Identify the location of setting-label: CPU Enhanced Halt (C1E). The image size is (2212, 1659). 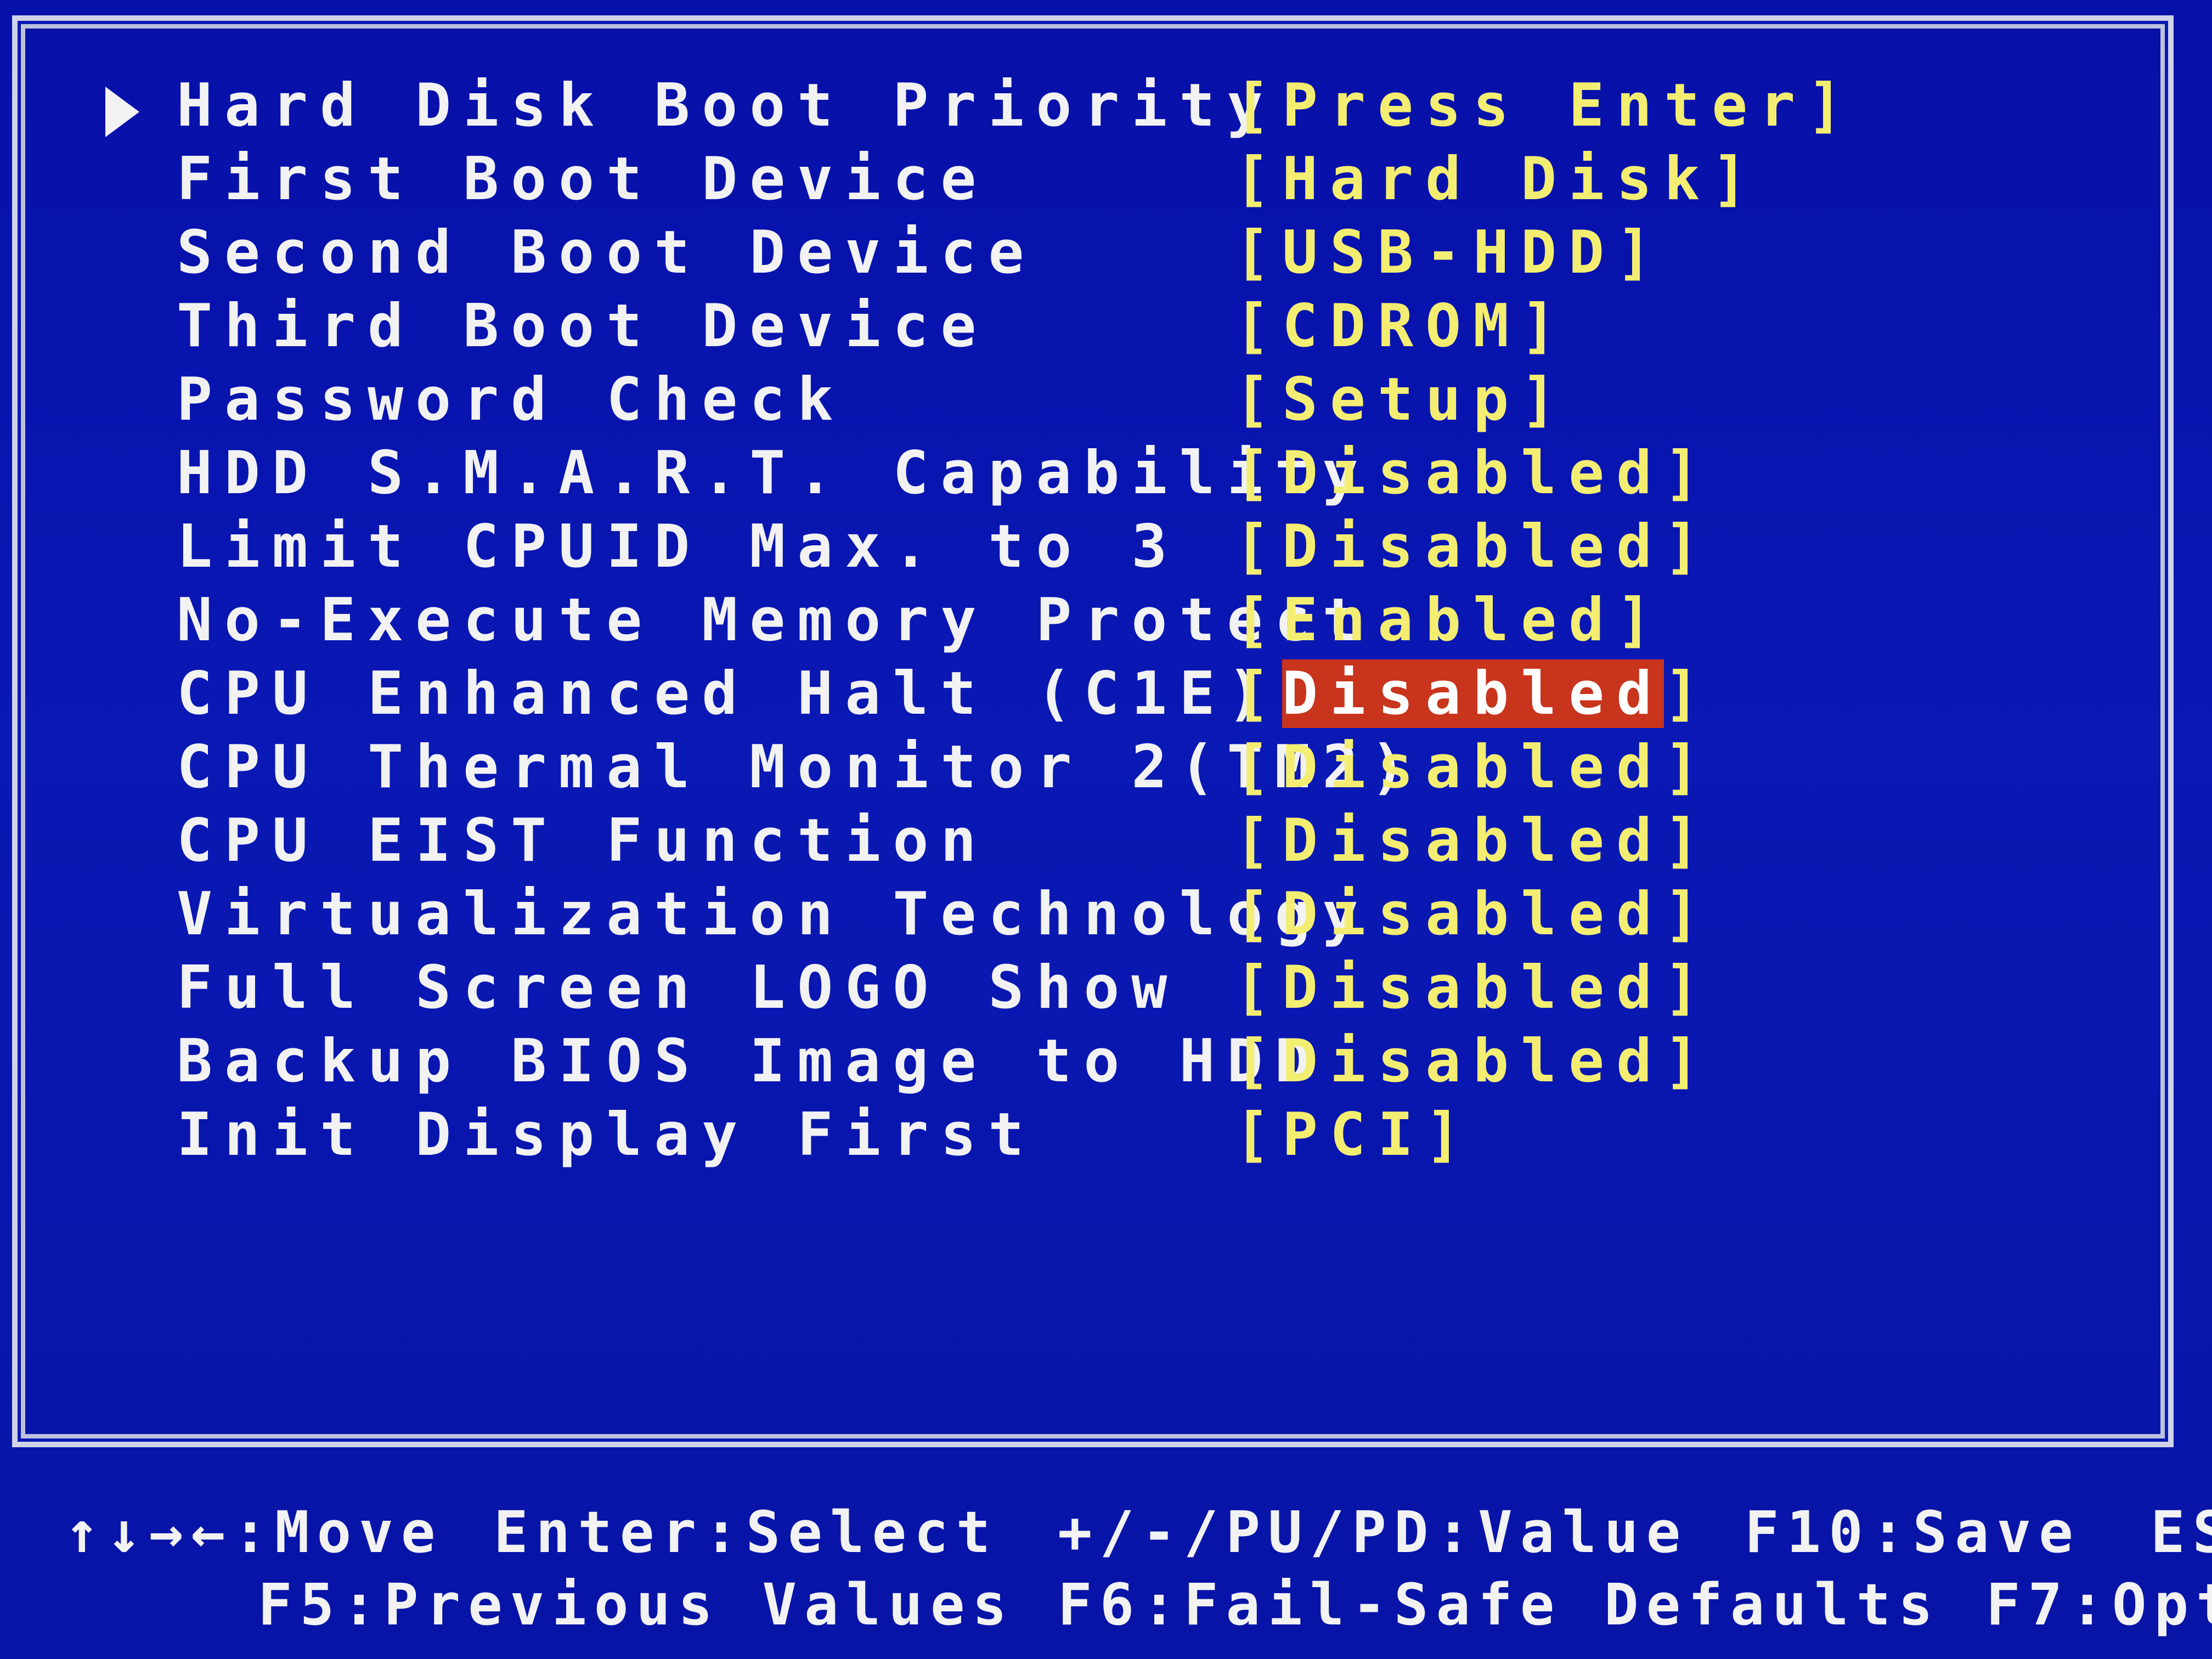
(726, 694).